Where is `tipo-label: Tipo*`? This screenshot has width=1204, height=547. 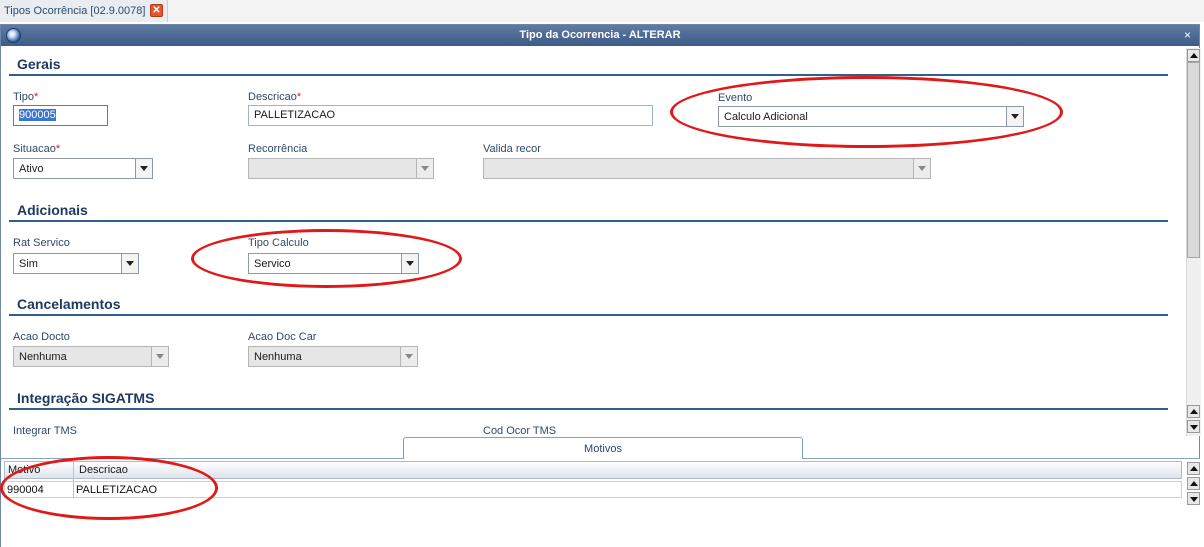
tipo-label: Tipo* is located at coordinates (26, 97).